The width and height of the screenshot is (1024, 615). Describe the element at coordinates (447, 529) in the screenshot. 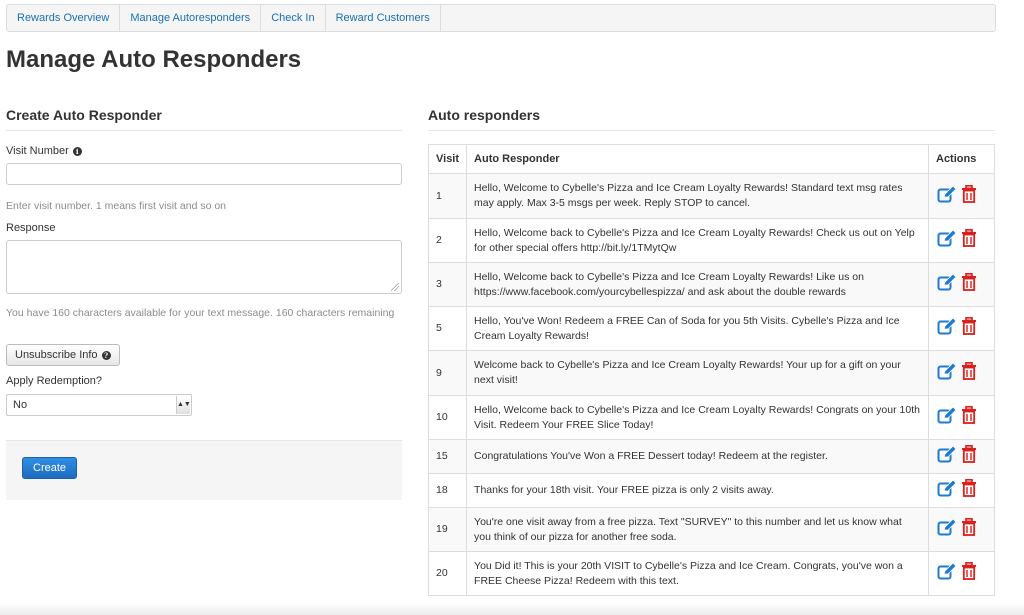

I see `visit-cell: 19` at that location.